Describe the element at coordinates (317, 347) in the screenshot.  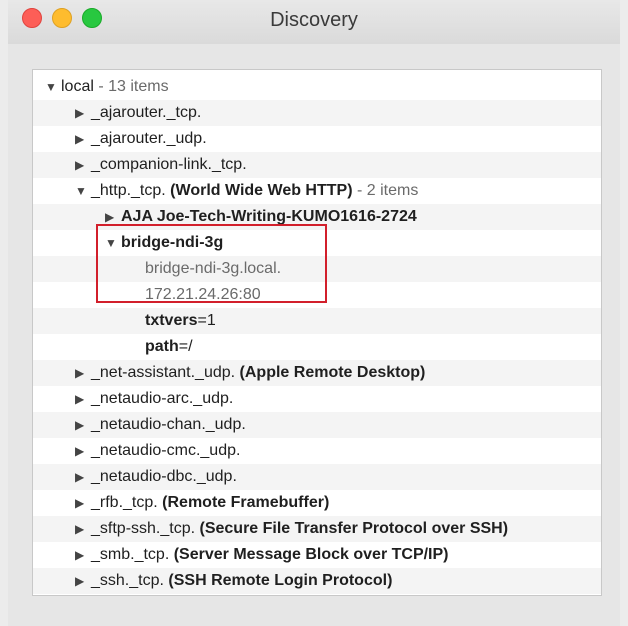
I see `tree-row-txt-record: path=/` at that location.